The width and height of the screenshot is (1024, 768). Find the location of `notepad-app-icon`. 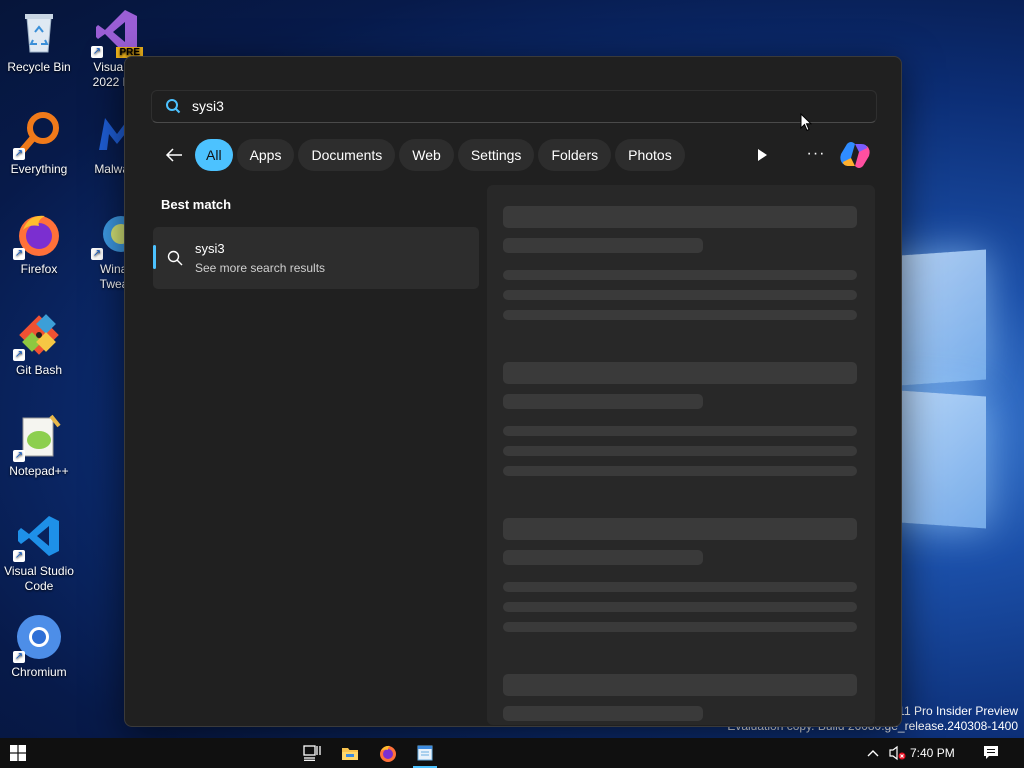

notepad-app-icon is located at coordinates (425, 753).